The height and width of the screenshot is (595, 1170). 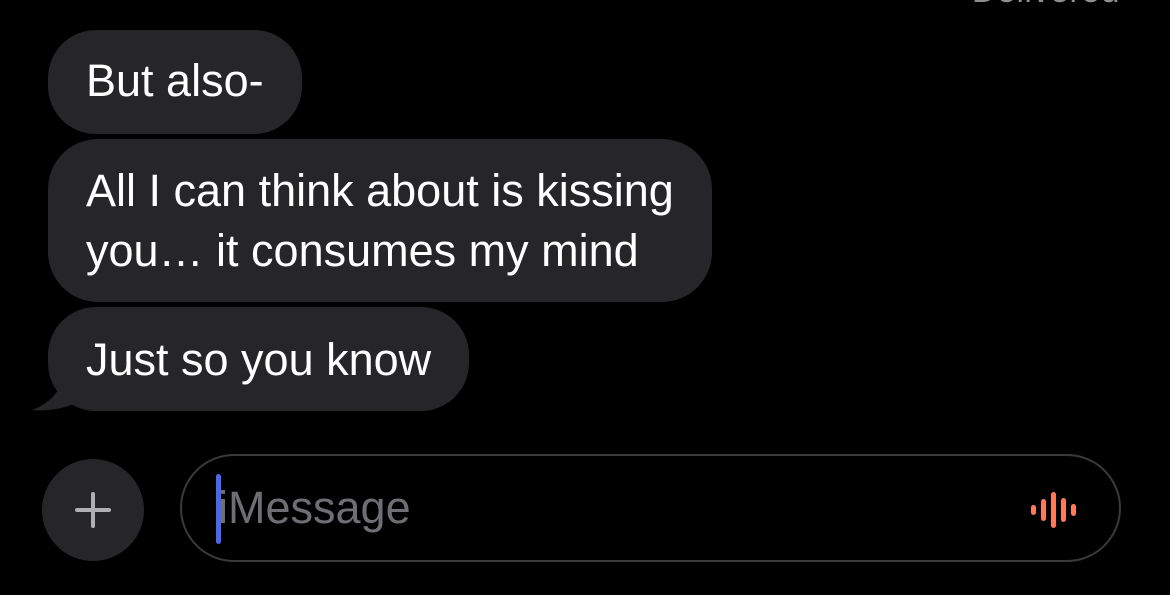 I want to click on message-input, so click(x=615, y=508).